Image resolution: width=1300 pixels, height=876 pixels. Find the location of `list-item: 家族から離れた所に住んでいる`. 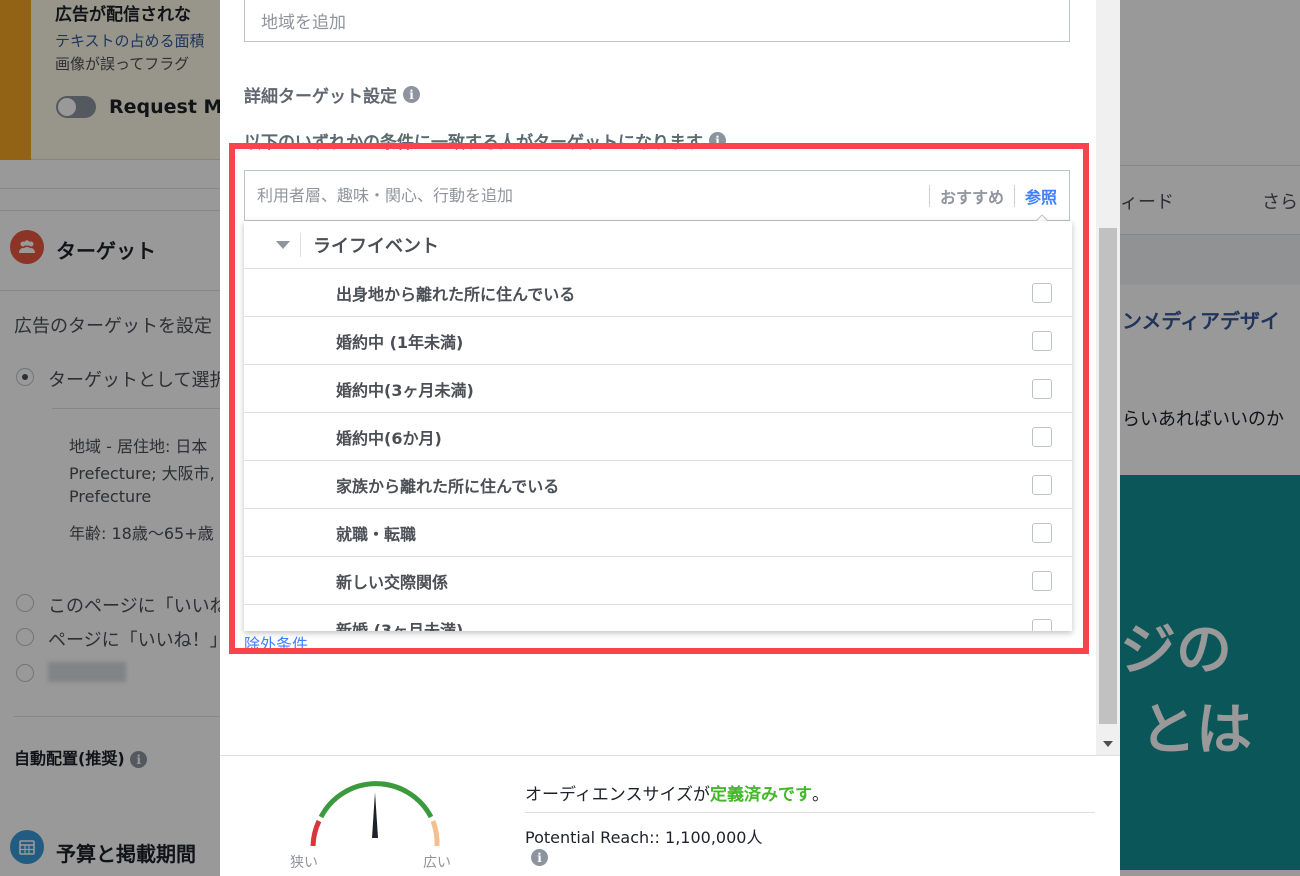

list-item: 家族から離れた所に住んでいる is located at coordinates (658, 485).